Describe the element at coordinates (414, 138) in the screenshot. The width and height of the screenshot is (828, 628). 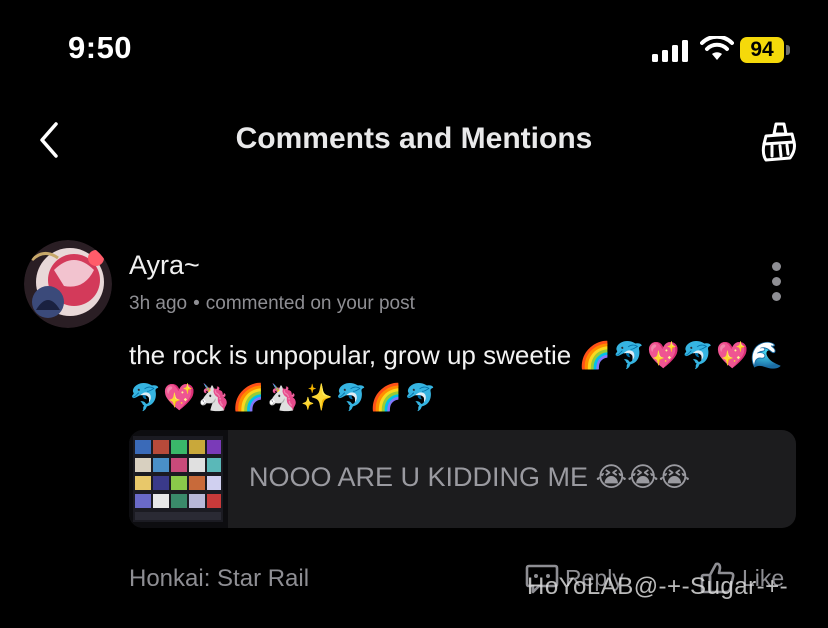
I see `page-title: Comments and Mentions` at that location.